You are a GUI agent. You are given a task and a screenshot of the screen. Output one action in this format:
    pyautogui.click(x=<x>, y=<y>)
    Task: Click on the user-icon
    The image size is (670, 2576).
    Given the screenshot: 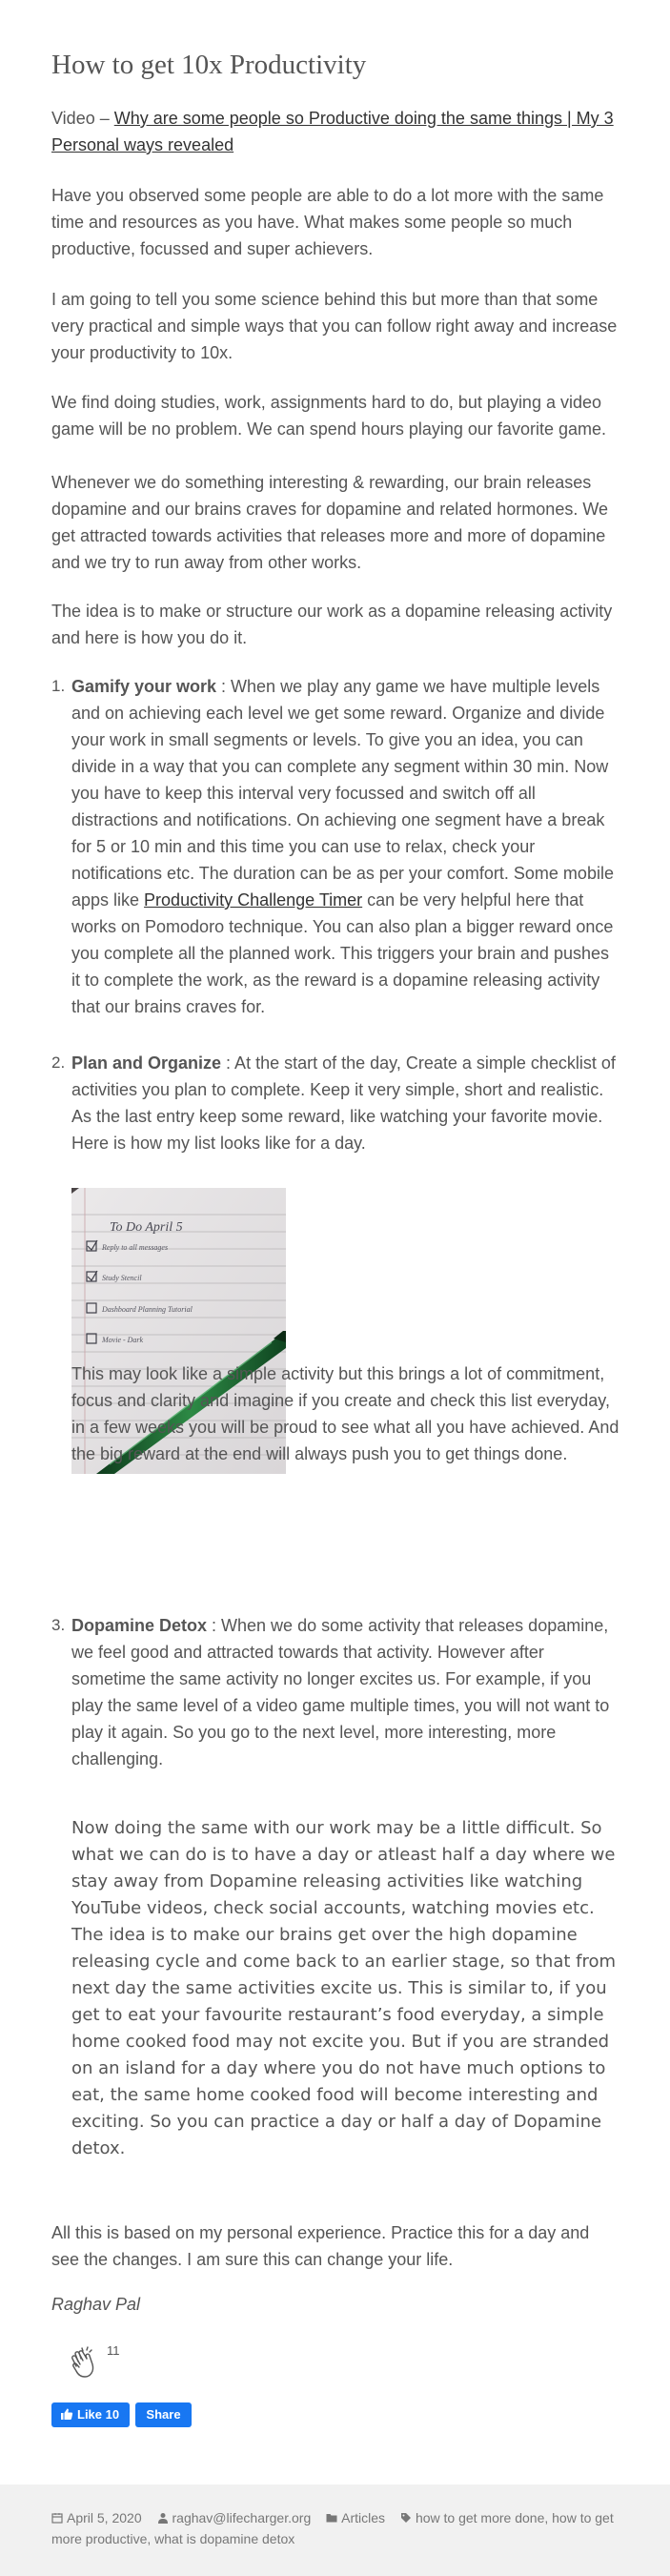 What is the action you would take?
    pyautogui.click(x=162, y=2519)
    